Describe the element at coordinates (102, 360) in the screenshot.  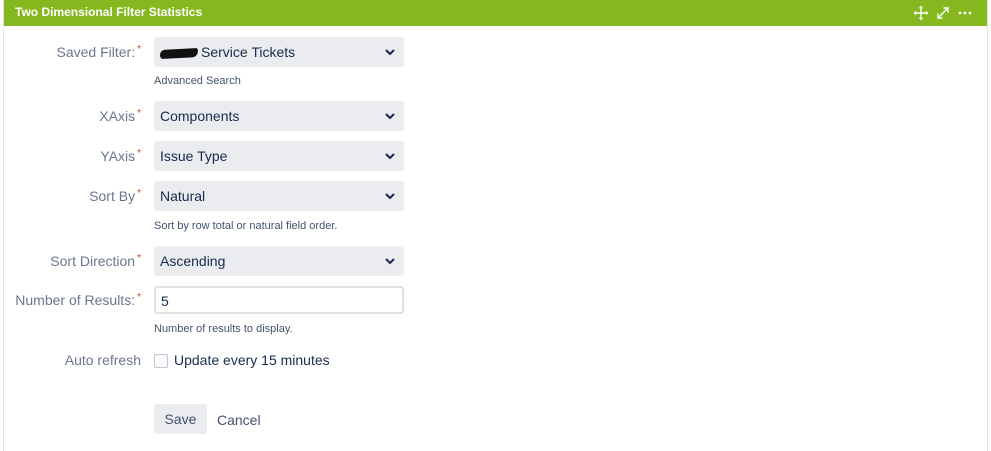
I see `auto-refresh-label: Auto refresh` at that location.